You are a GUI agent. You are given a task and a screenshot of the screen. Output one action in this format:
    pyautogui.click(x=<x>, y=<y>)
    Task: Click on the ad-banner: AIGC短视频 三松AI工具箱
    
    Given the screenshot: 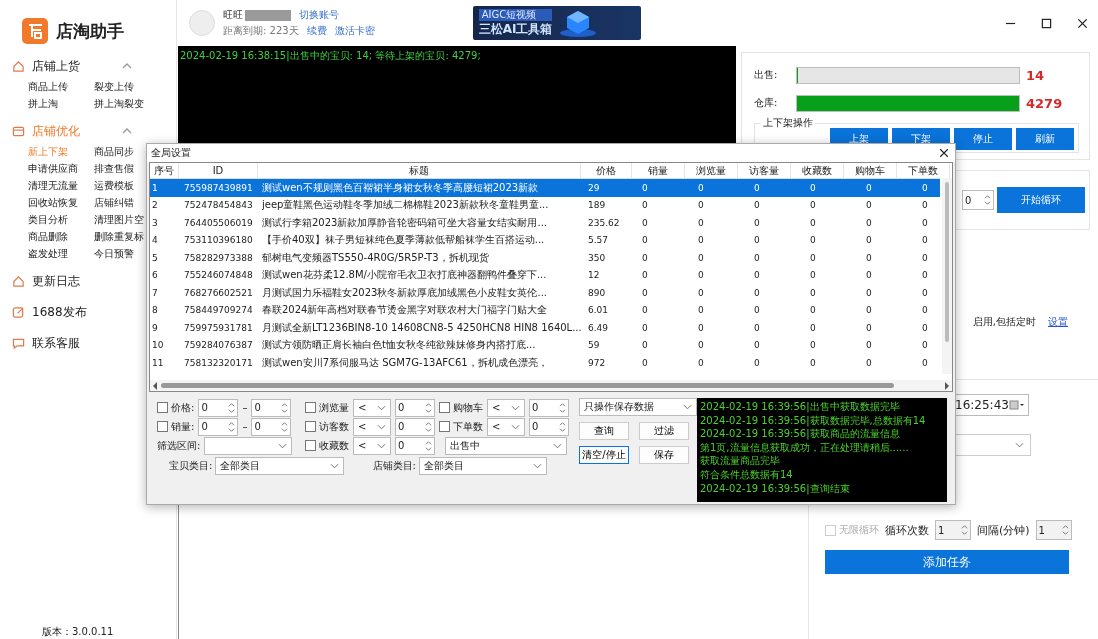 What is the action you would take?
    pyautogui.click(x=556, y=23)
    